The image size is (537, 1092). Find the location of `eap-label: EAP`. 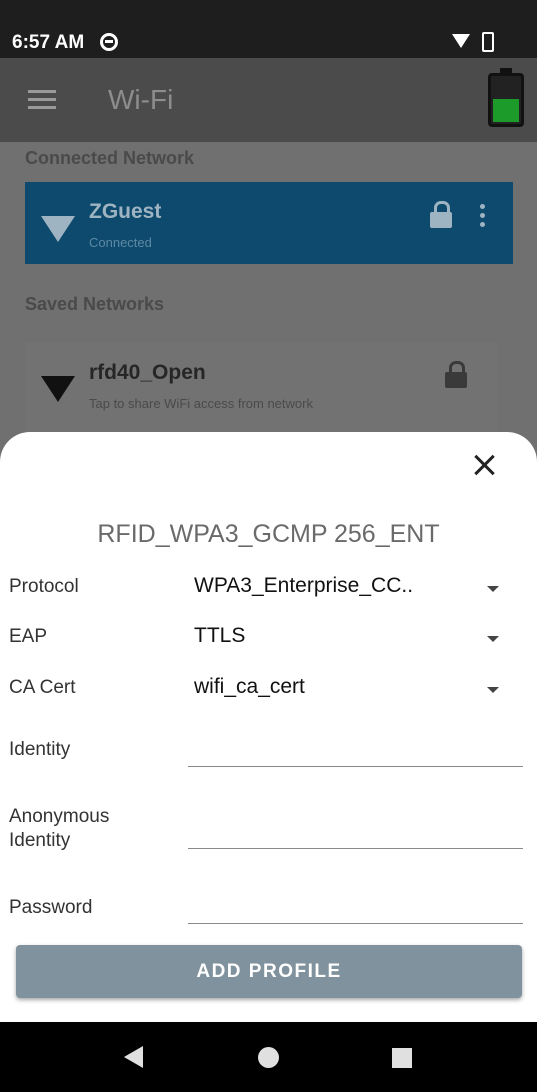

eap-label: EAP is located at coordinates (28, 636).